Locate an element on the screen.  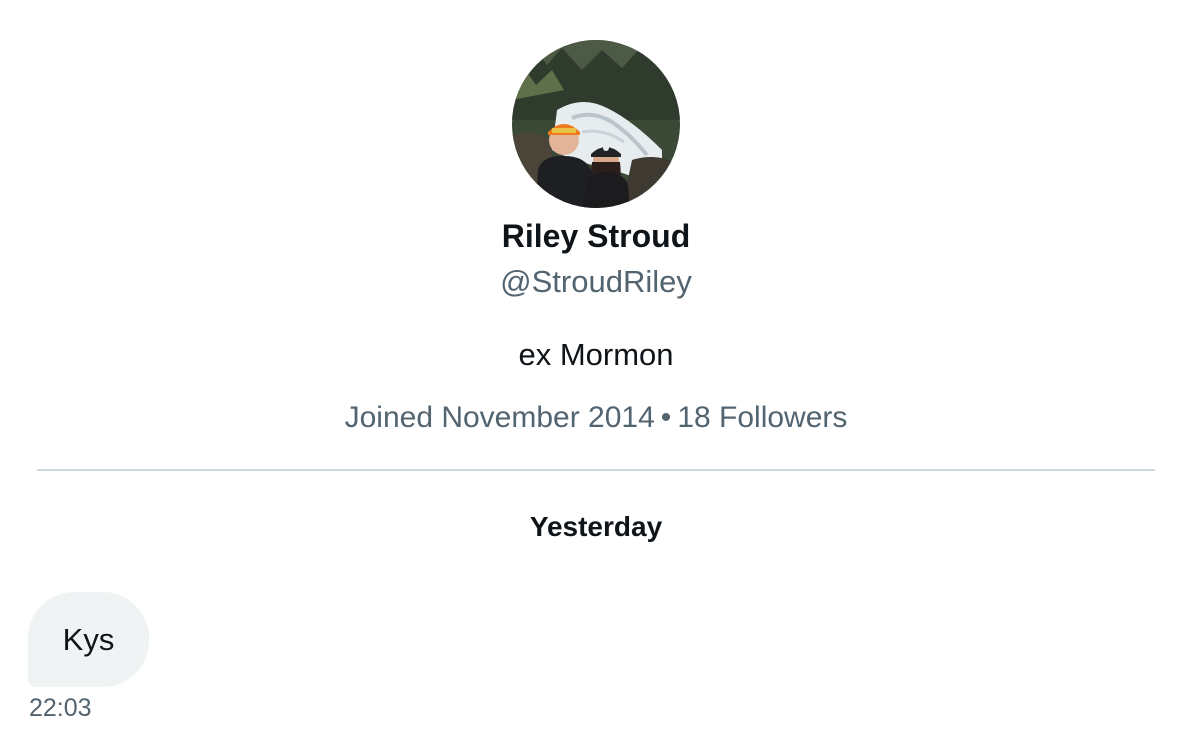
date-separator: Yesterday is located at coordinates (596, 526).